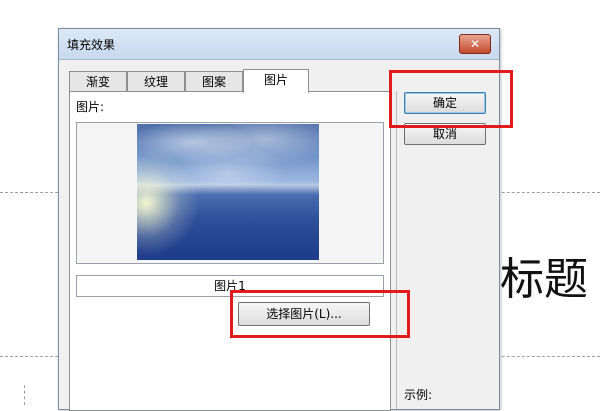 The width and height of the screenshot is (600, 411). I want to click on sample-area-divider, so click(396, 250).